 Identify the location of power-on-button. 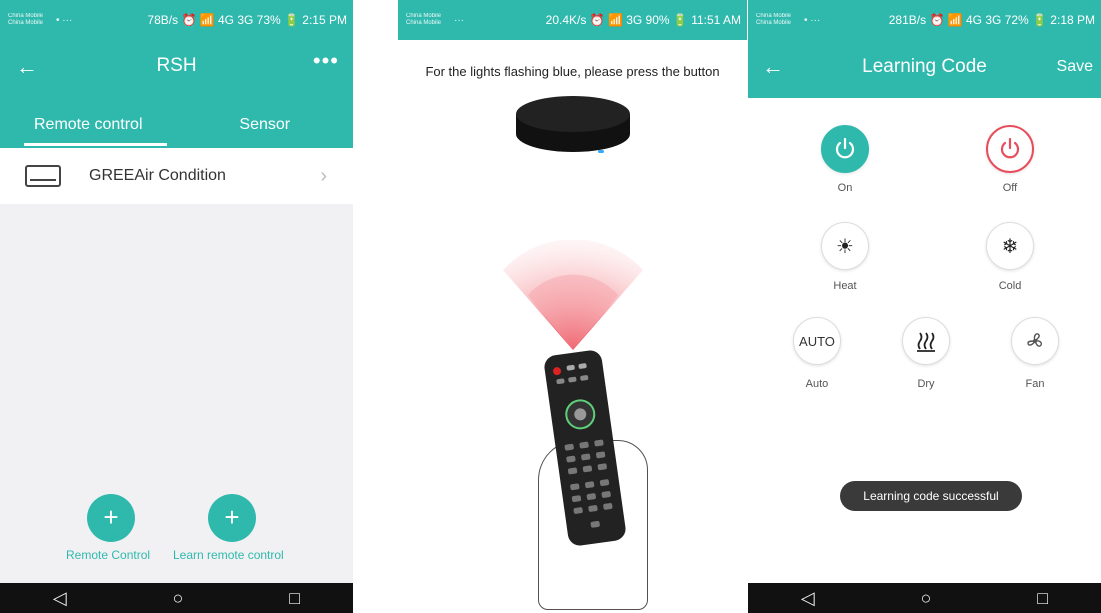
(845, 149).